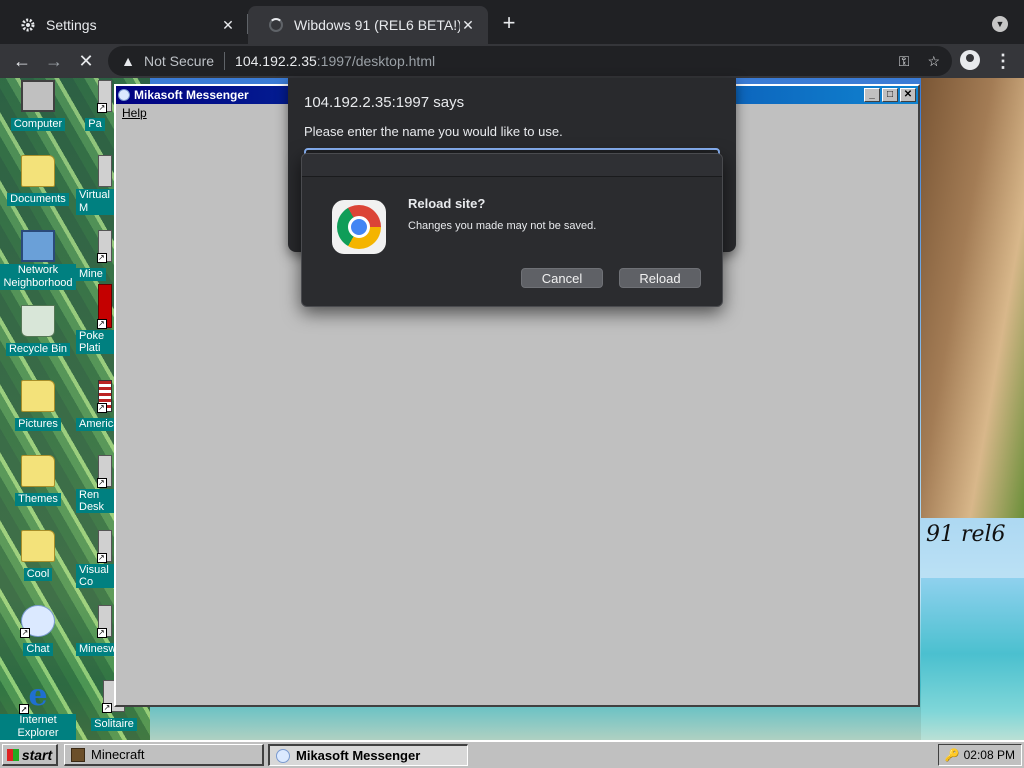 The image size is (1024, 768). Describe the element at coordinates (966, 534) in the screenshot. I see `wallpaper-text: 91 rel6` at that location.